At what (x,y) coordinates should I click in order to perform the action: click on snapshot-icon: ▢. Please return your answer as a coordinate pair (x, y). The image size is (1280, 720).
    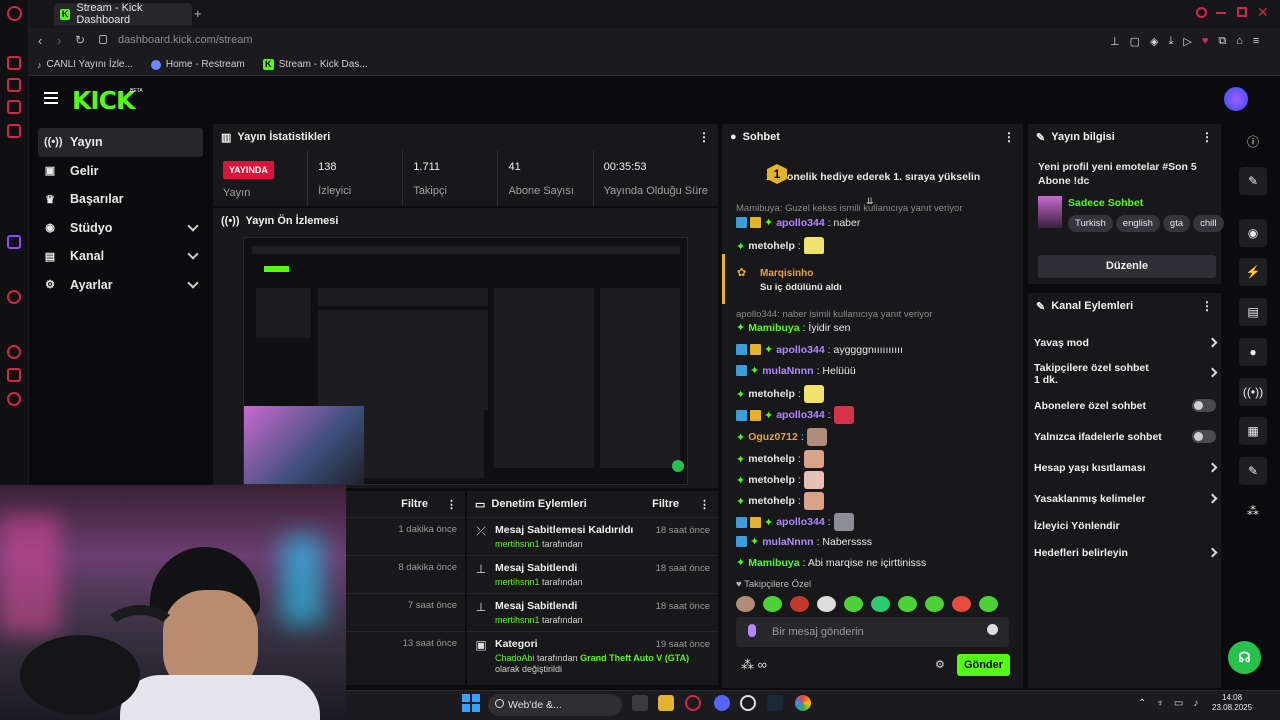
    Looking at the image, I should click on (1135, 41).